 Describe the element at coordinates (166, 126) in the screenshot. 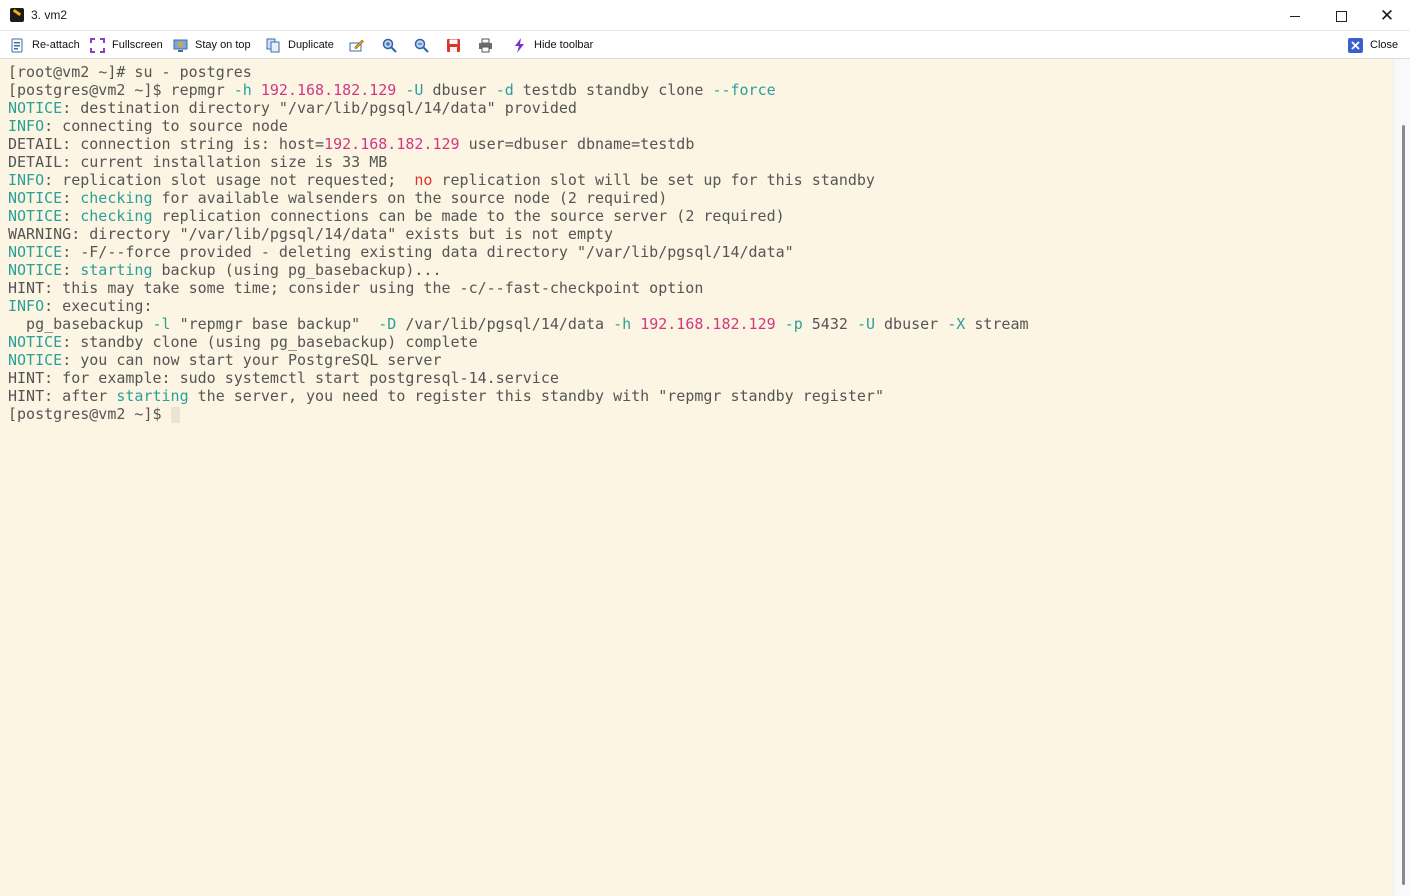

I see `terminal-text: : connecting to source node` at that location.